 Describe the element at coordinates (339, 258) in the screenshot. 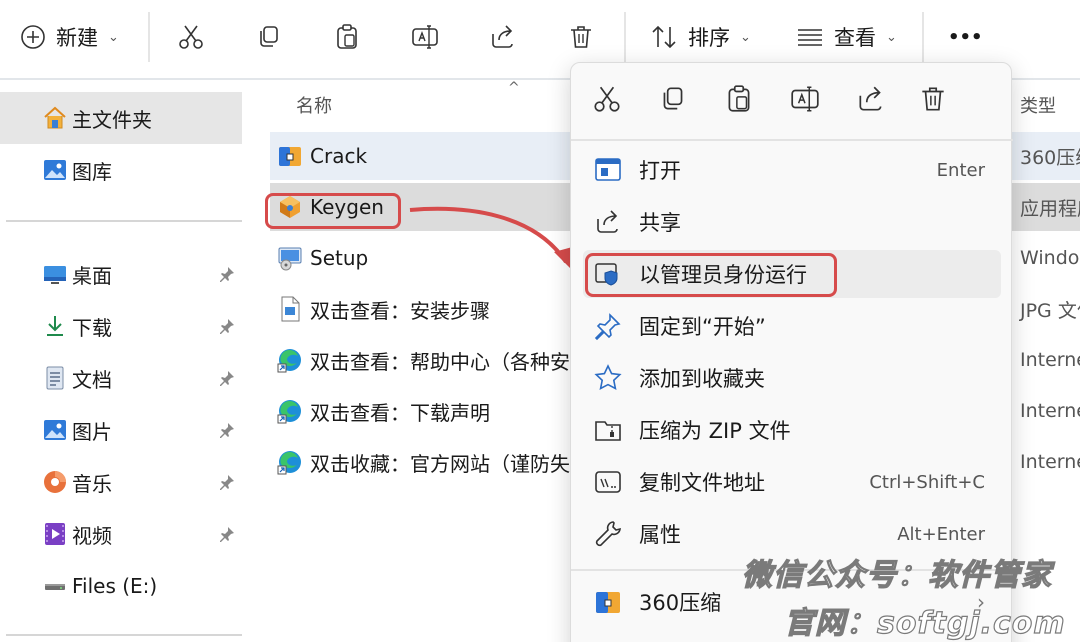

I see `file-name: Setup` at that location.